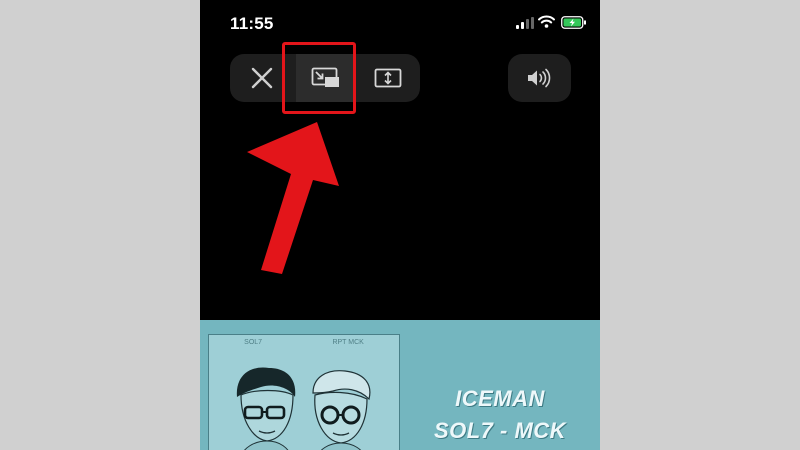 The image size is (800, 450). Describe the element at coordinates (303, 408) in the screenshot. I see `artists-portrait-illustration` at that location.